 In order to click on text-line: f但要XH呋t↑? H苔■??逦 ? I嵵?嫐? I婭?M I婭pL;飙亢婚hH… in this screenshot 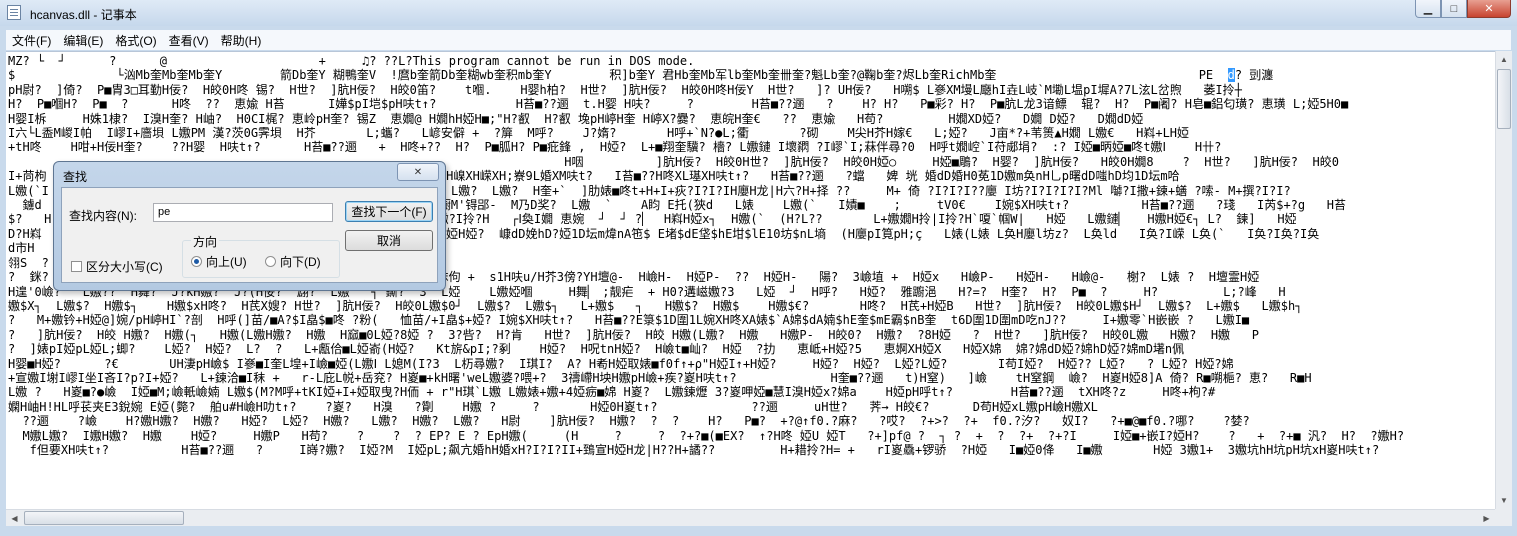, I will do `click(694, 449)`.